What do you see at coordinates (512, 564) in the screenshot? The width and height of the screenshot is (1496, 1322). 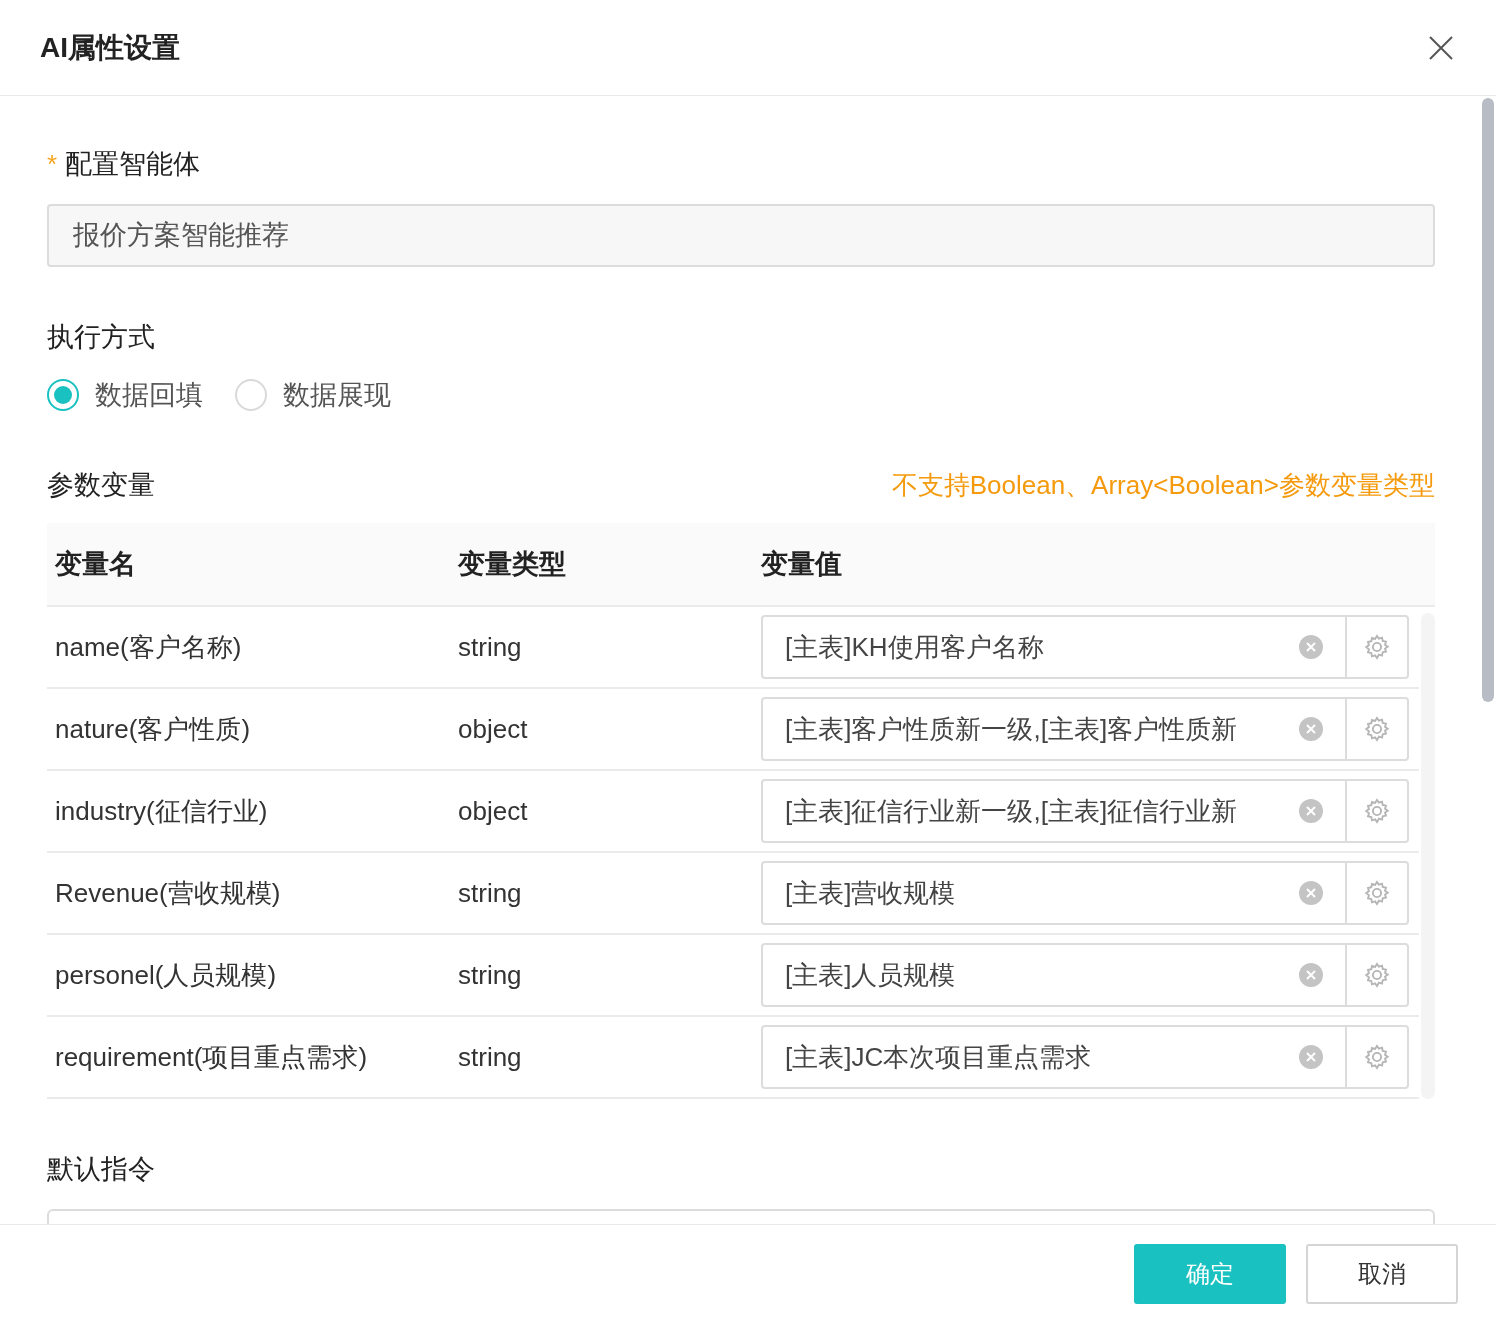 I see `column-header: 变量类型` at bounding box center [512, 564].